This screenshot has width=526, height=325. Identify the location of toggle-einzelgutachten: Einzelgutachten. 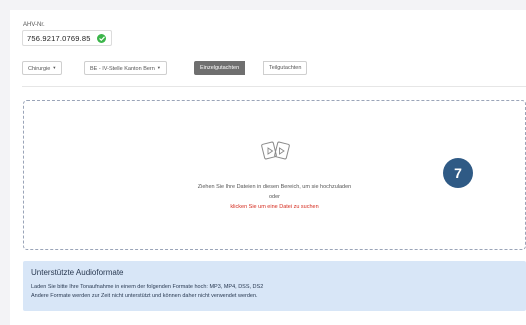
(220, 68).